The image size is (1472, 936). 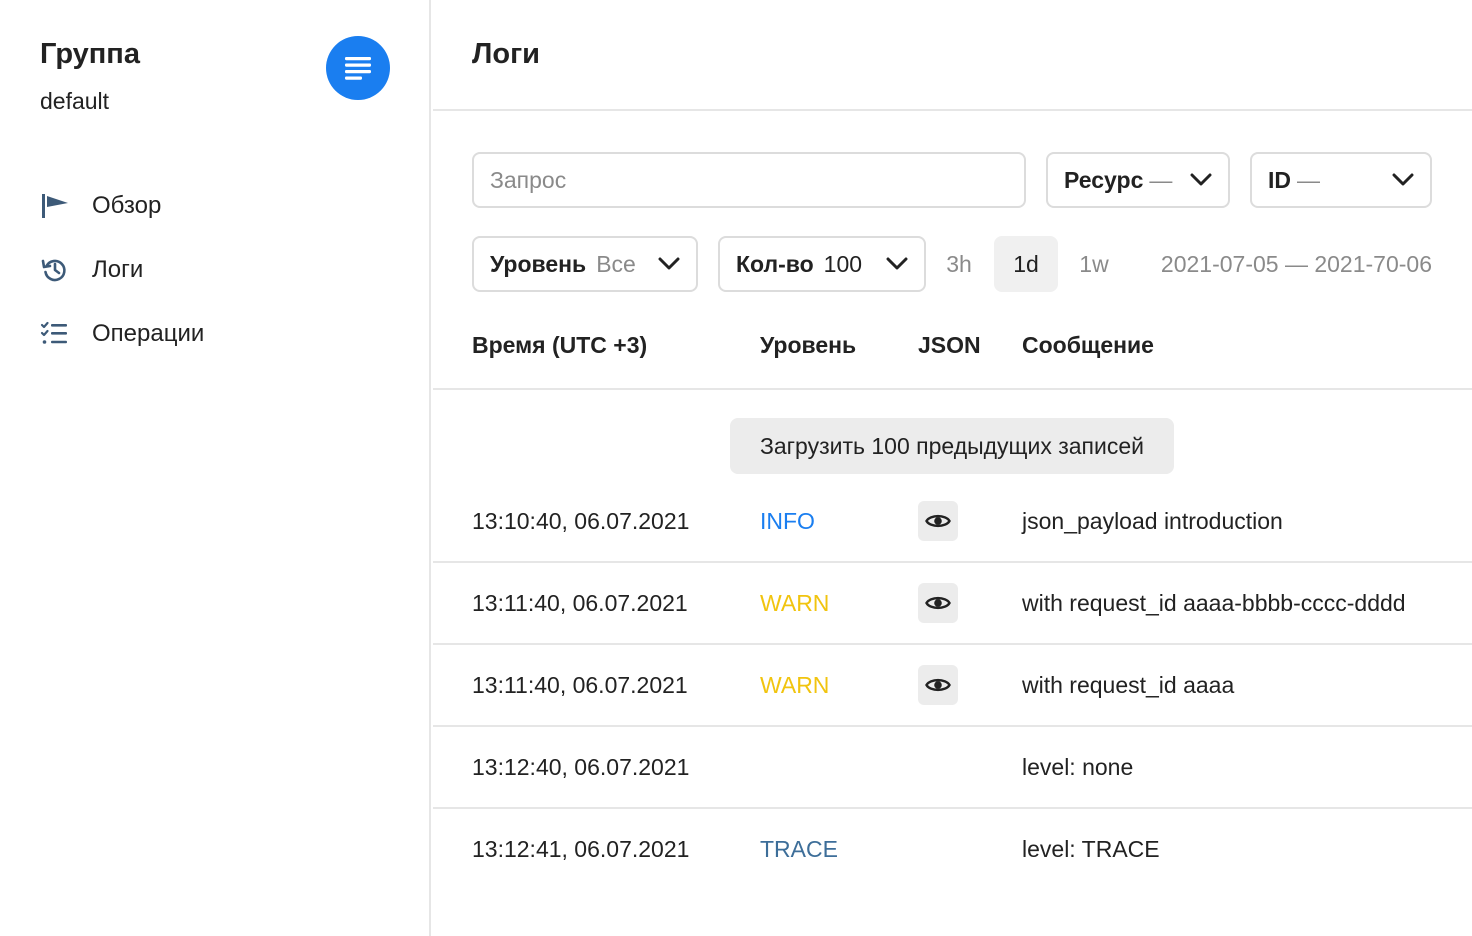 I want to click on level-select: Уровень Все, so click(x=585, y=264).